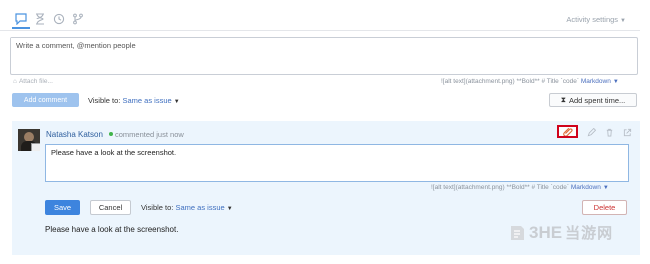 The image size is (650, 264). I want to click on hourglass-icon, so click(40, 19).